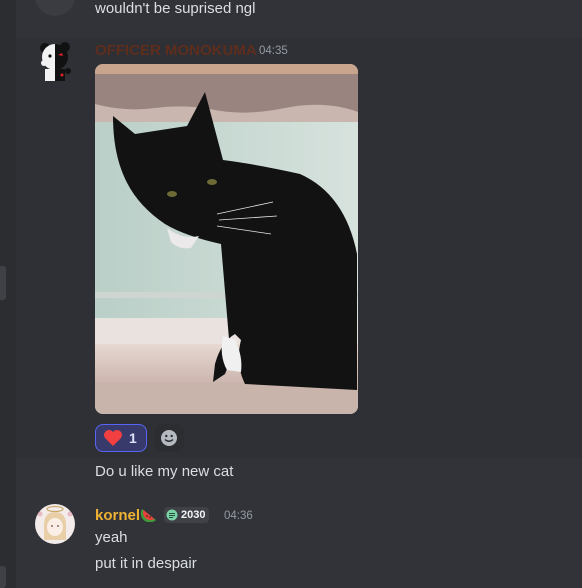  What do you see at coordinates (146, 563) in the screenshot?
I see `message-text: put it in despair` at bounding box center [146, 563].